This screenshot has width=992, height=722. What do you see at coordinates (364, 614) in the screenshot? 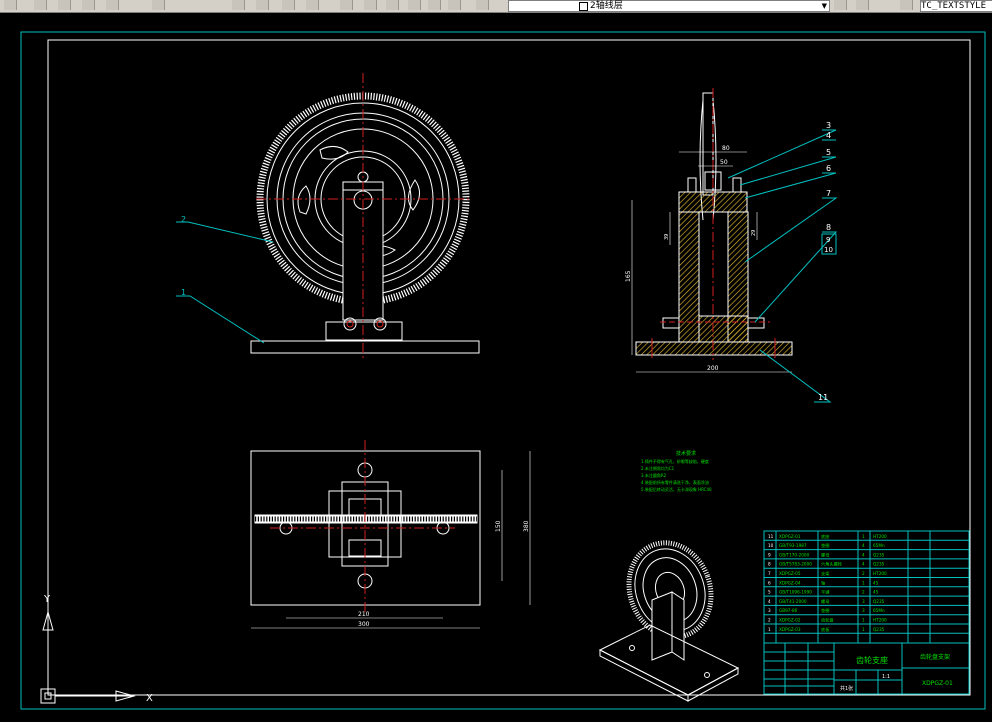
I see `dim-210: 210` at bounding box center [364, 614].